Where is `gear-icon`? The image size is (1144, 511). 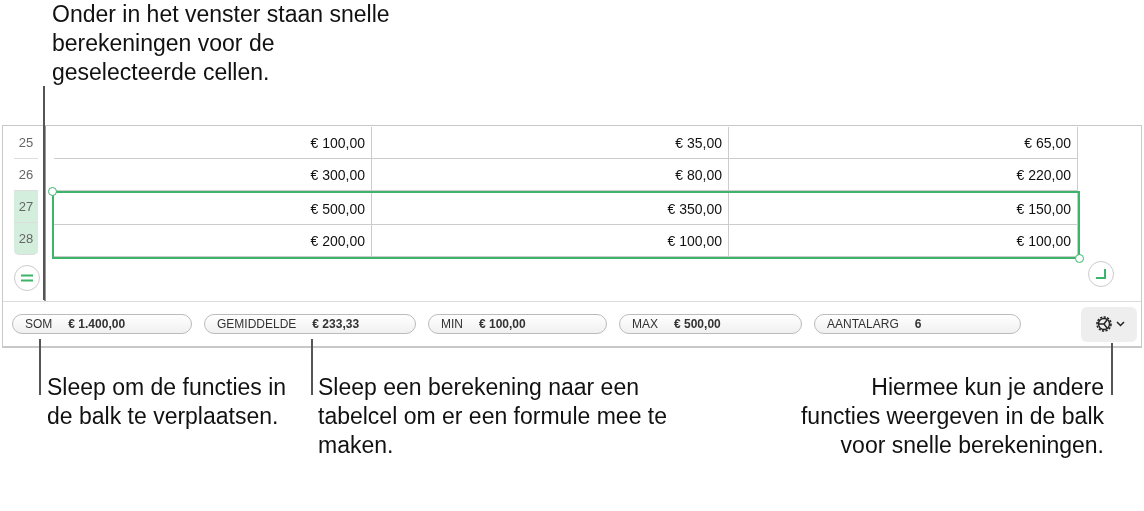 gear-icon is located at coordinates (1103, 324).